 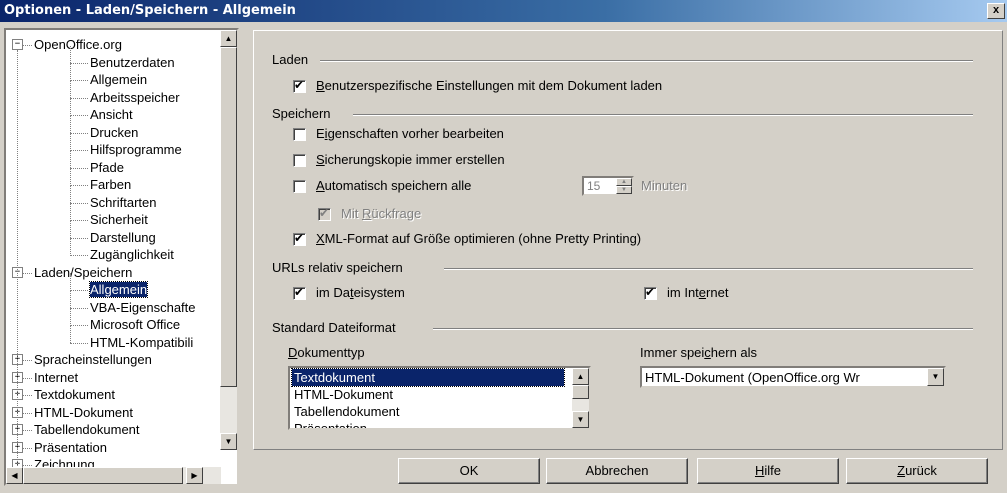 I want to click on tree-item-label: Schriftarten, so click(x=123, y=202).